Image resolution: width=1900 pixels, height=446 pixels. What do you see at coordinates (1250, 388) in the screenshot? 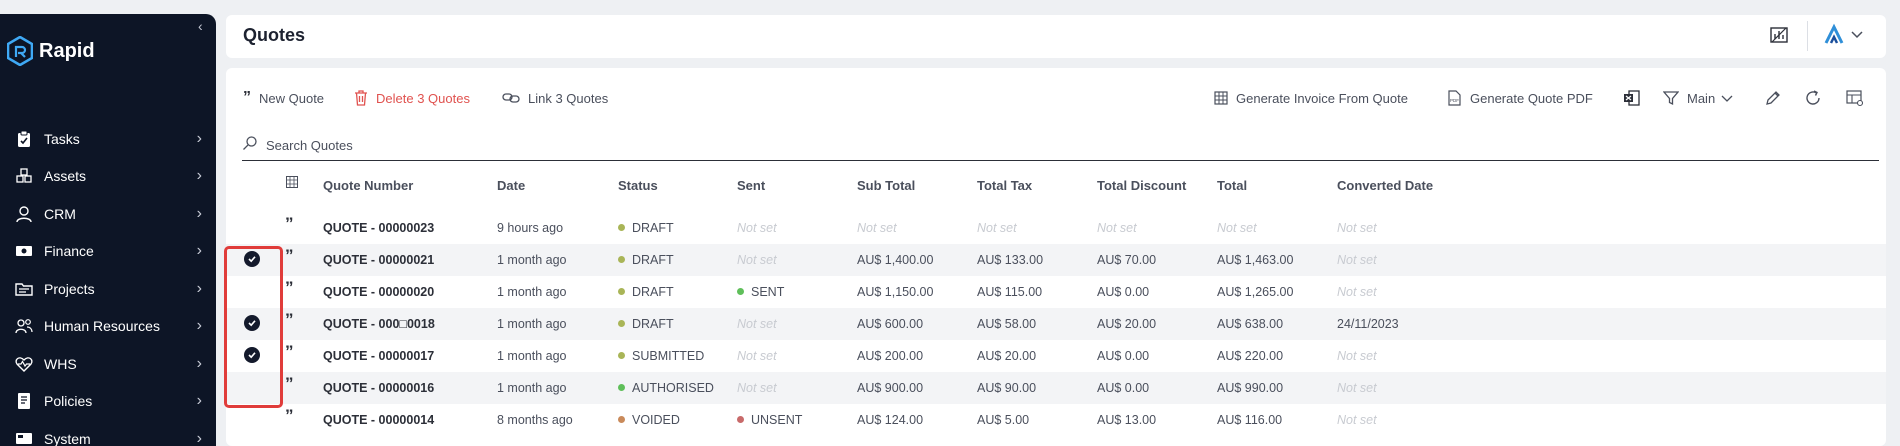
I see `cell-total: AU$ 990.00` at bounding box center [1250, 388].